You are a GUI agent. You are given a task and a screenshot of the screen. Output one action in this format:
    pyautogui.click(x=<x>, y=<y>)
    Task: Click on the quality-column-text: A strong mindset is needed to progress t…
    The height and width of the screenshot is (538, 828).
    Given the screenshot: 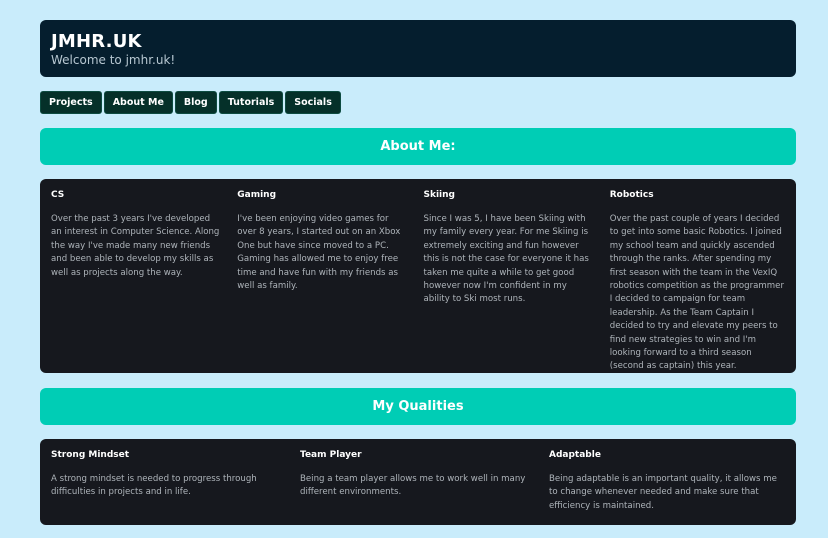 What is the action you would take?
    pyautogui.click(x=154, y=486)
    